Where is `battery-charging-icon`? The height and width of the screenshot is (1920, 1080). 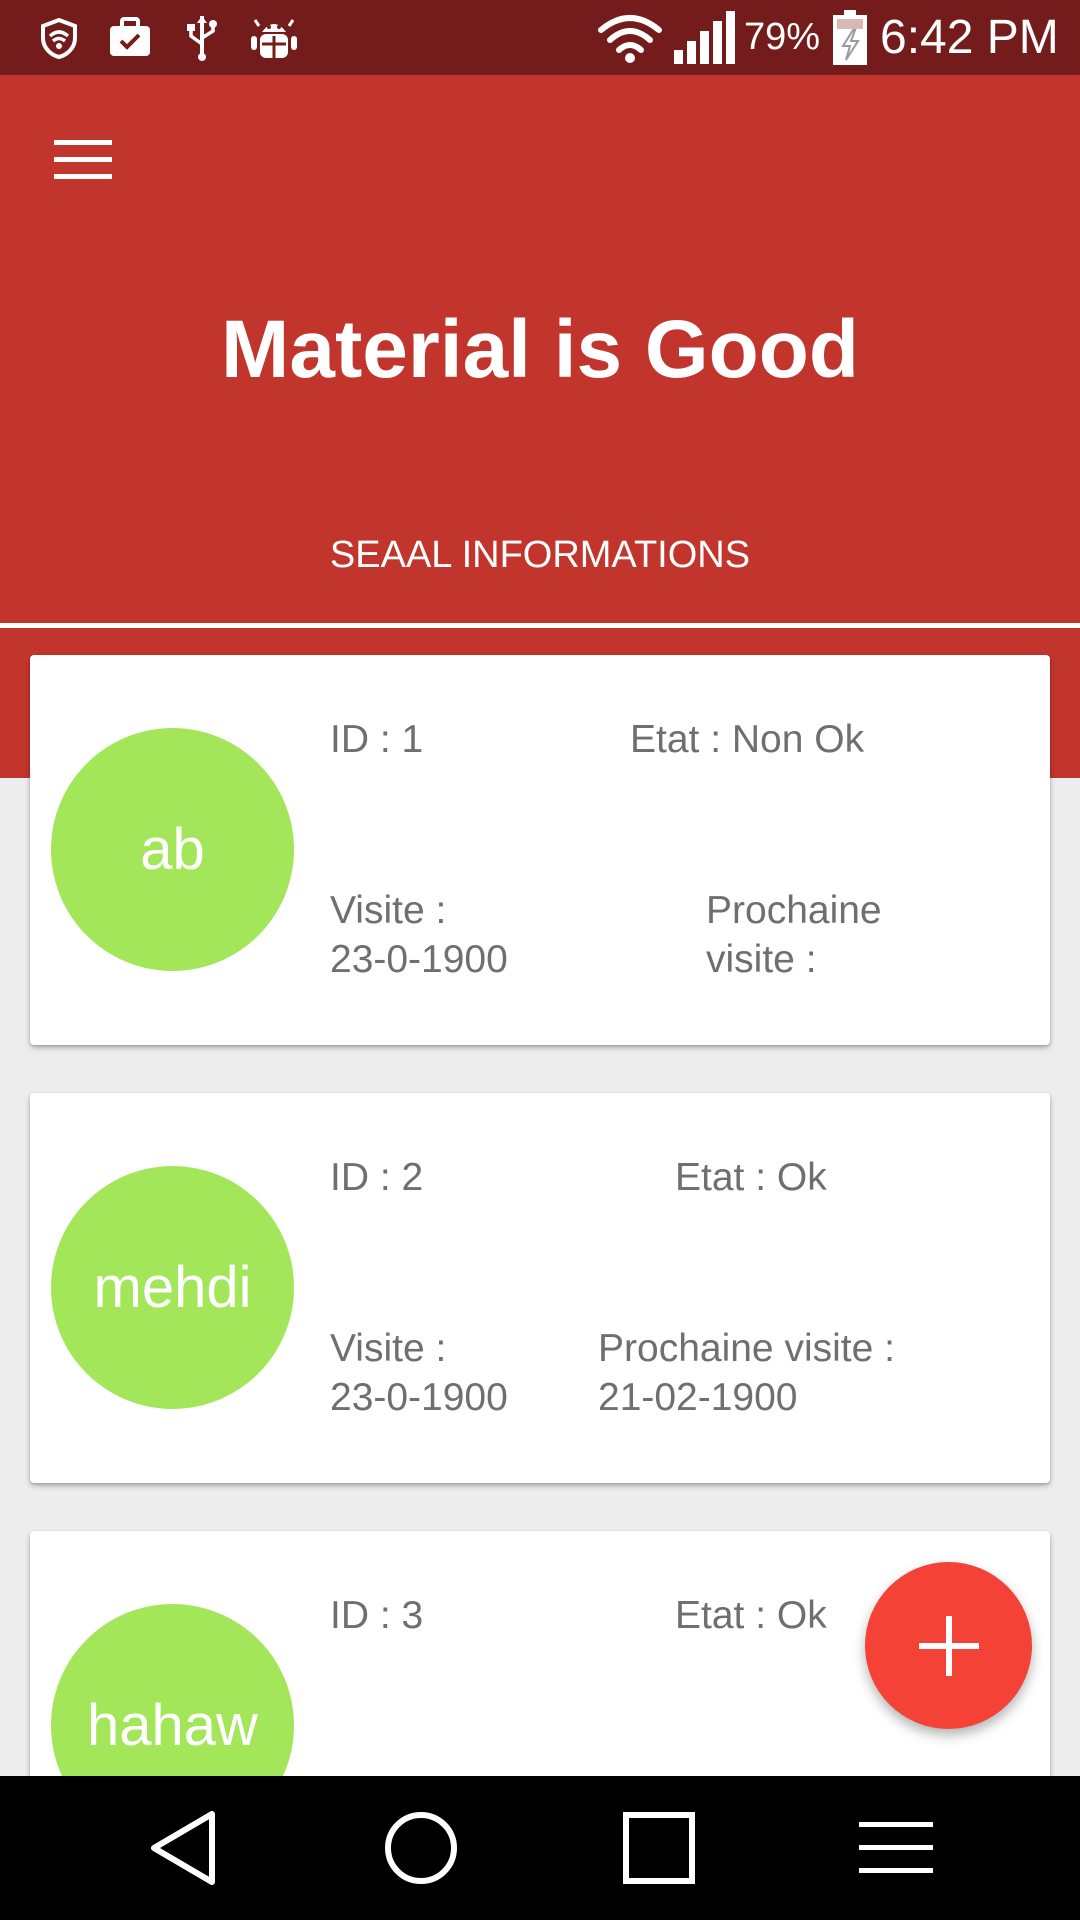
battery-charging-icon is located at coordinates (850, 37).